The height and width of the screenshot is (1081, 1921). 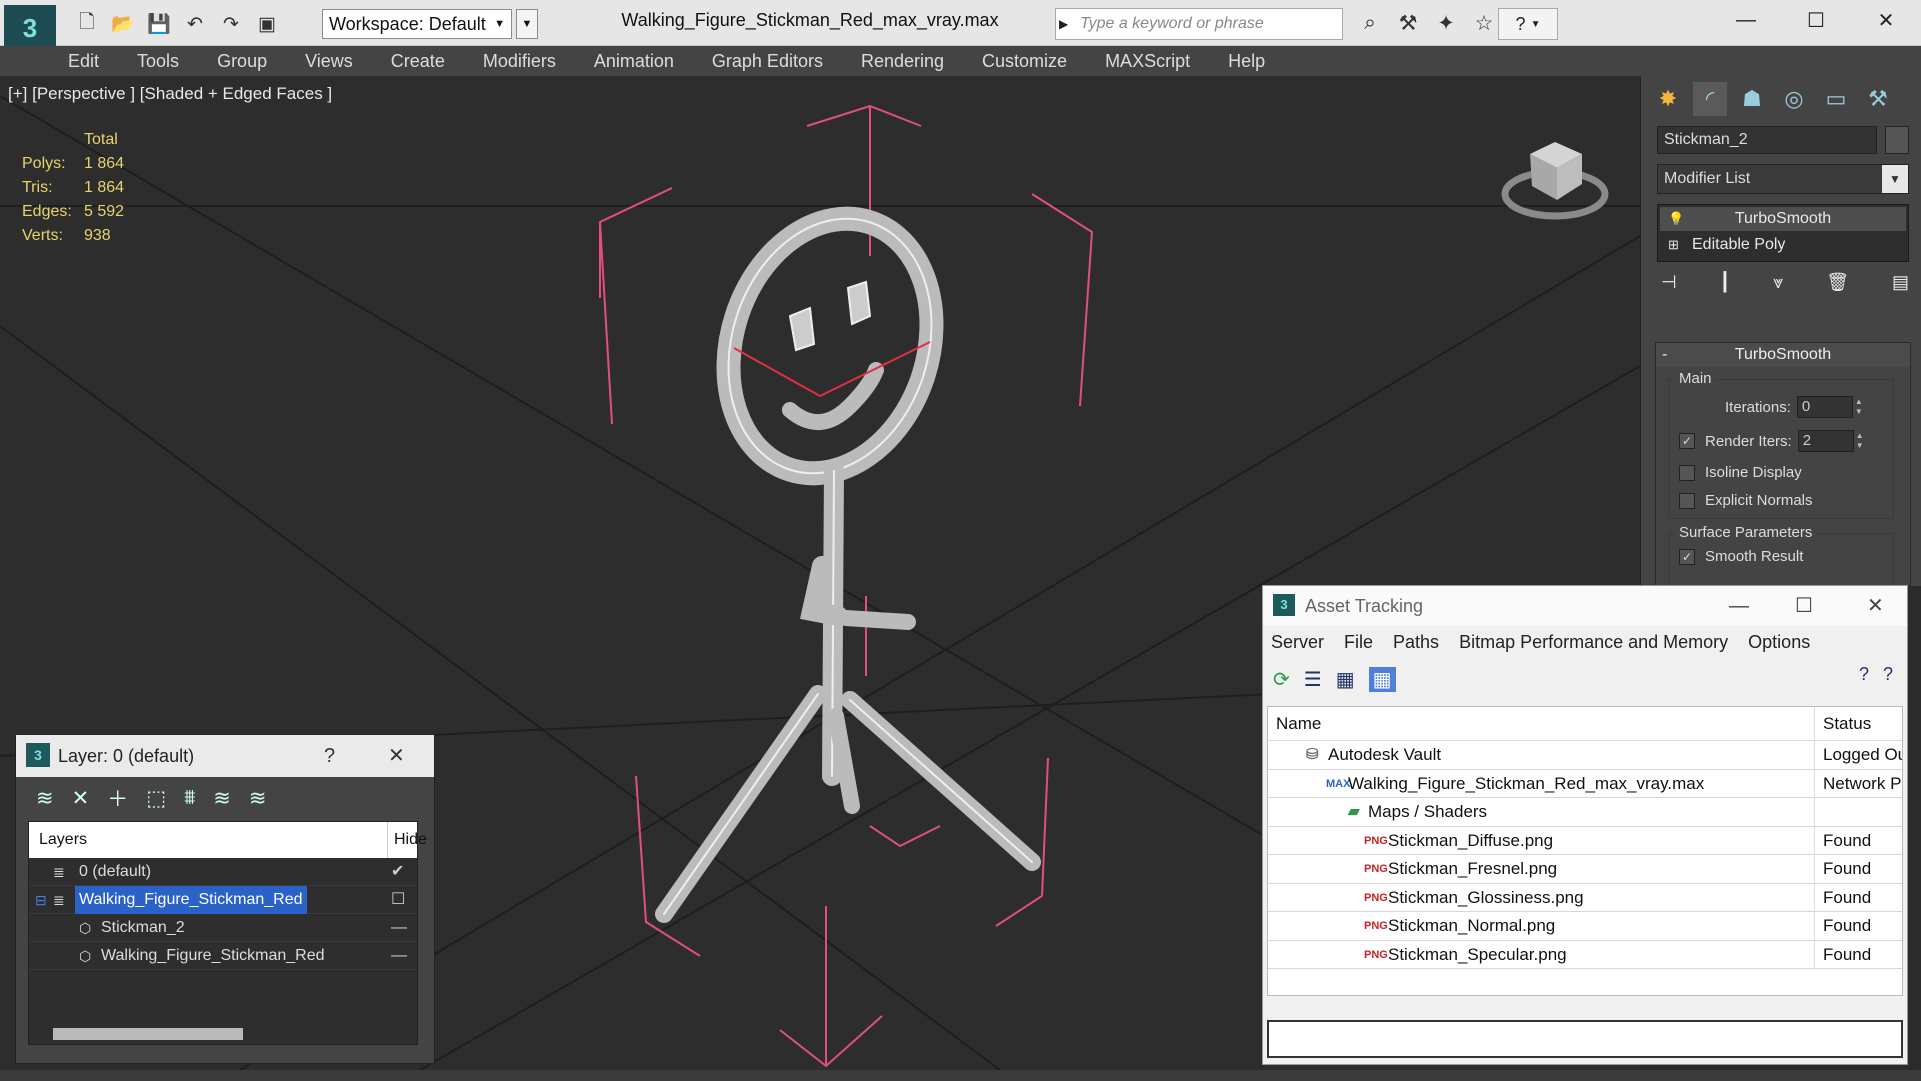 What do you see at coordinates (1585, 869) in the screenshot?
I see `asset-row: PNG Stickman_Fresnel.png Found` at bounding box center [1585, 869].